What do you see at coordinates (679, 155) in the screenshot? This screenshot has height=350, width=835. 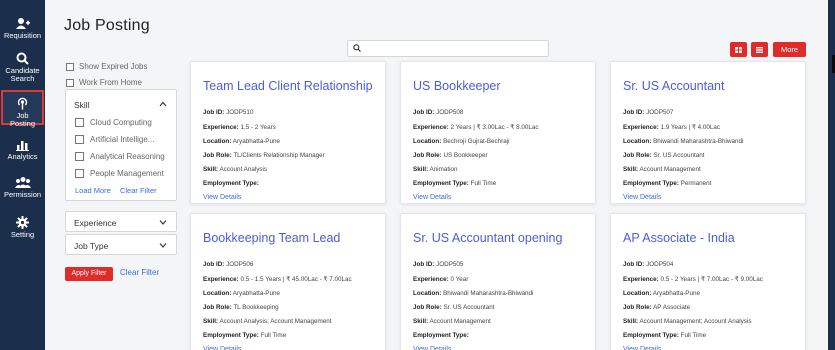 I see `field-value: Sr. US Accountant` at bounding box center [679, 155].